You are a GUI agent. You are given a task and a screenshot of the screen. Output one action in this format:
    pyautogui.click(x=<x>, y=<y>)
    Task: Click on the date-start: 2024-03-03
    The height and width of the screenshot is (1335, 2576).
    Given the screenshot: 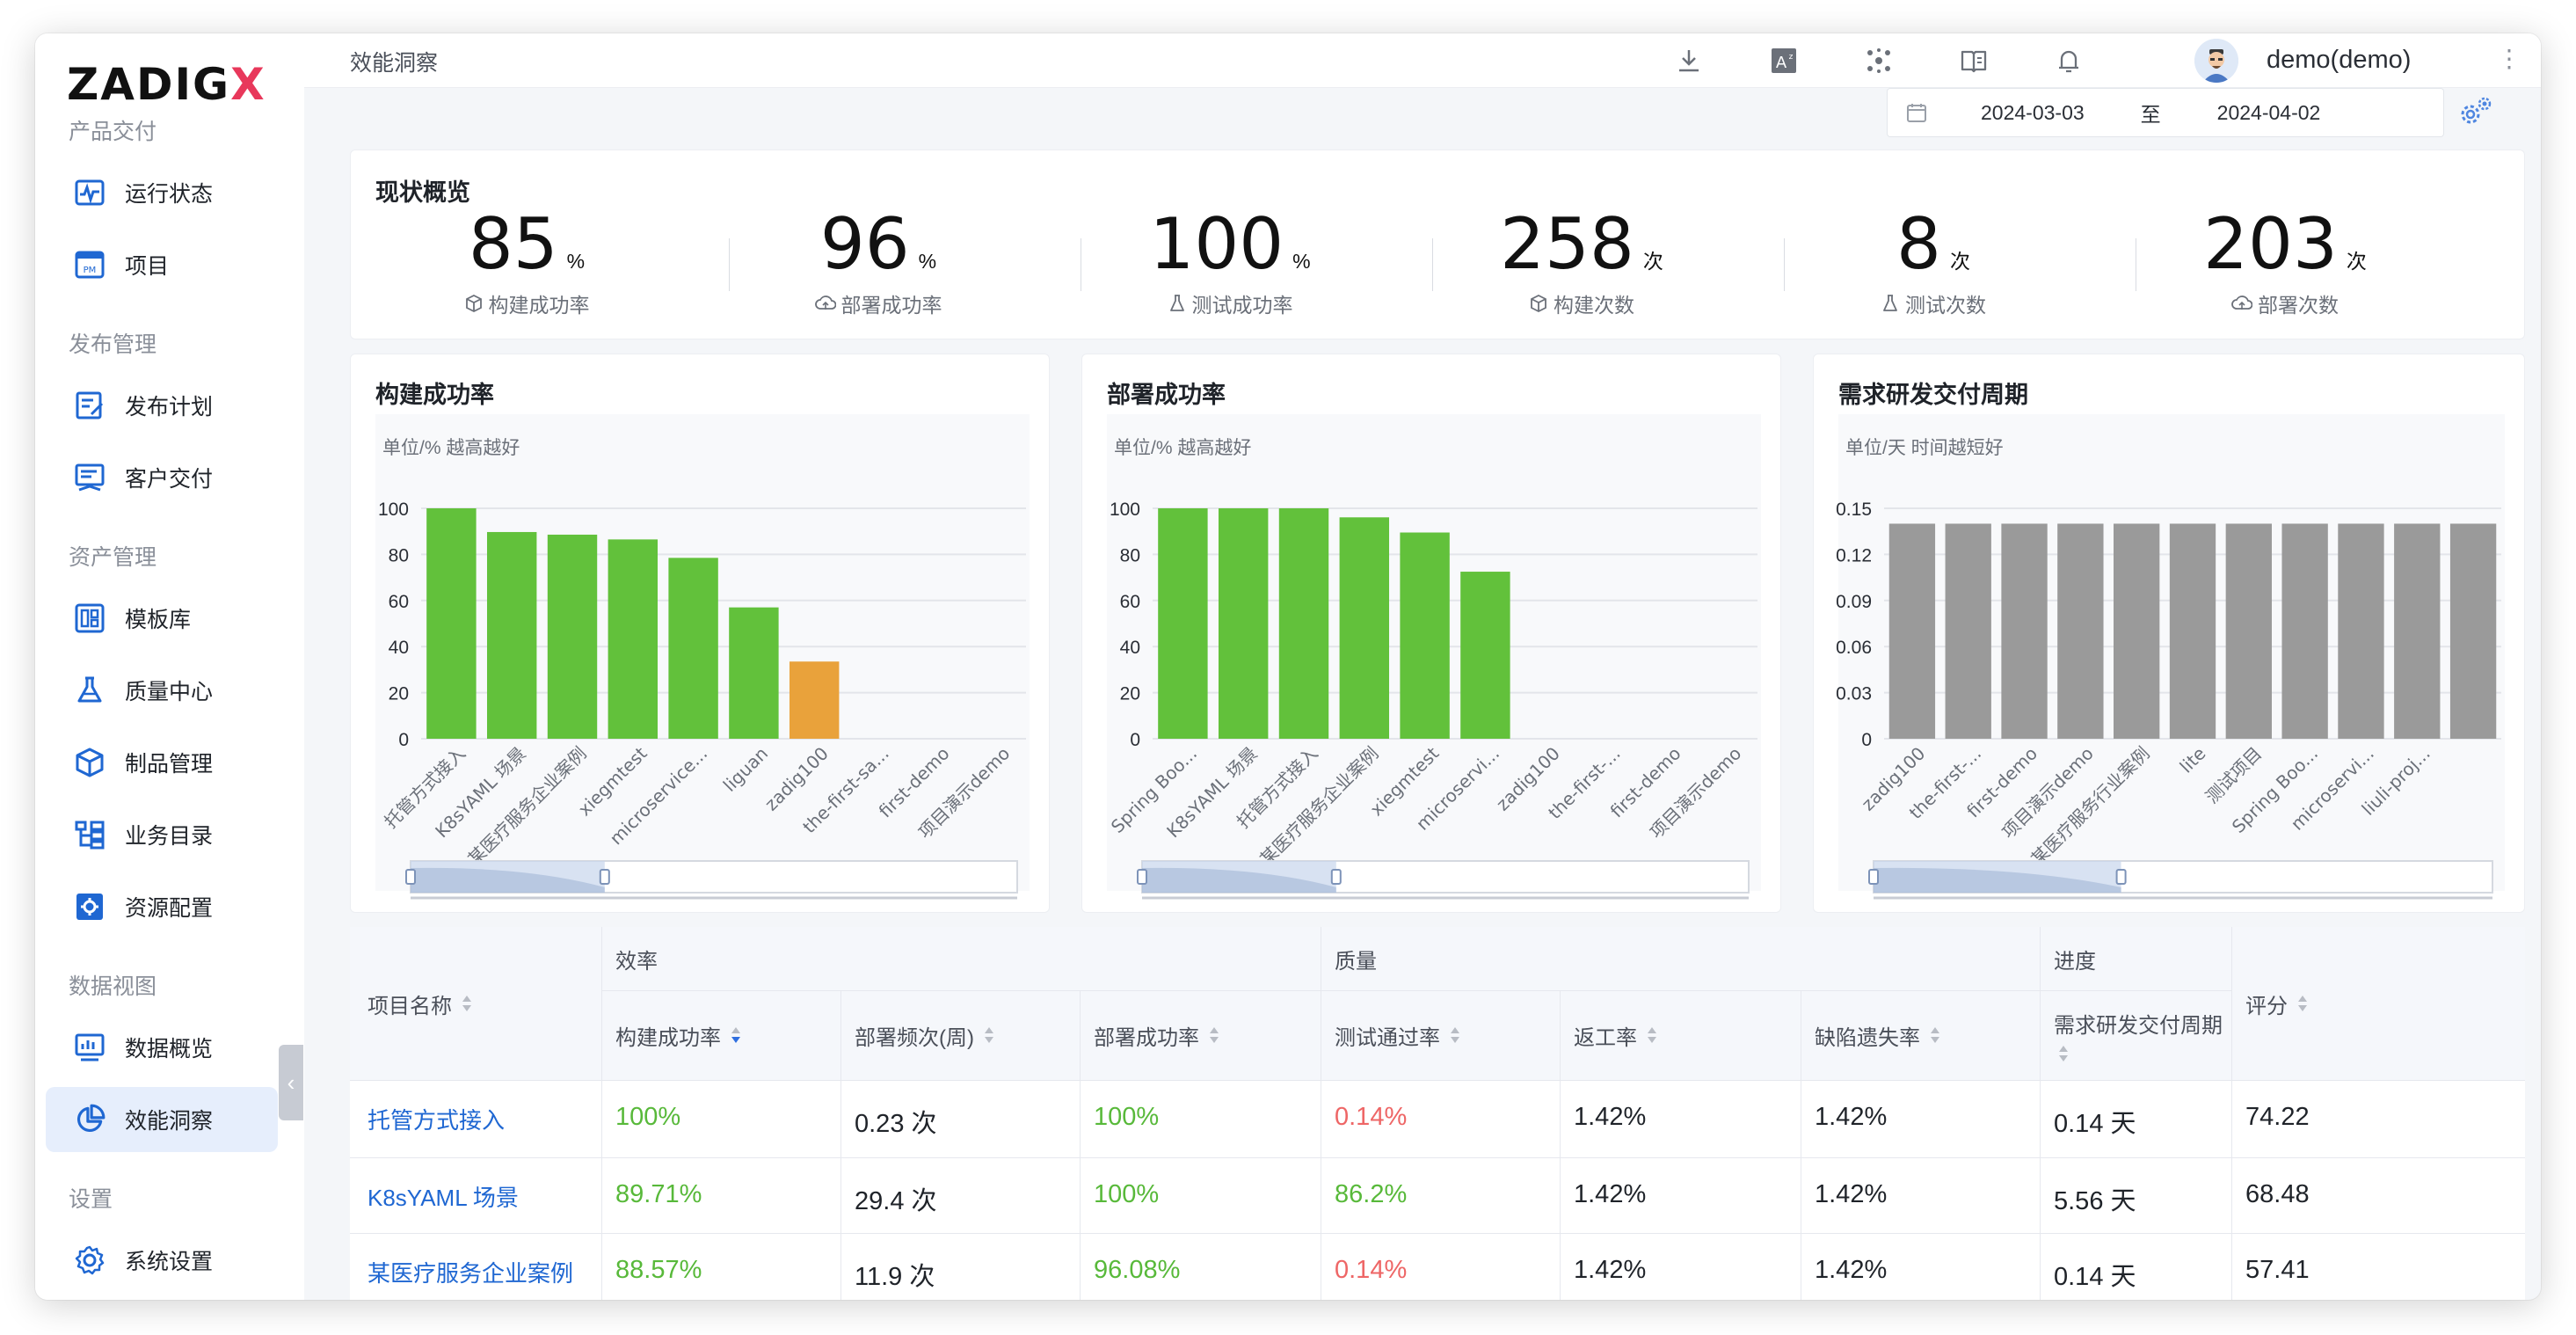 What is the action you would take?
    pyautogui.click(x=2033, y=113)
    